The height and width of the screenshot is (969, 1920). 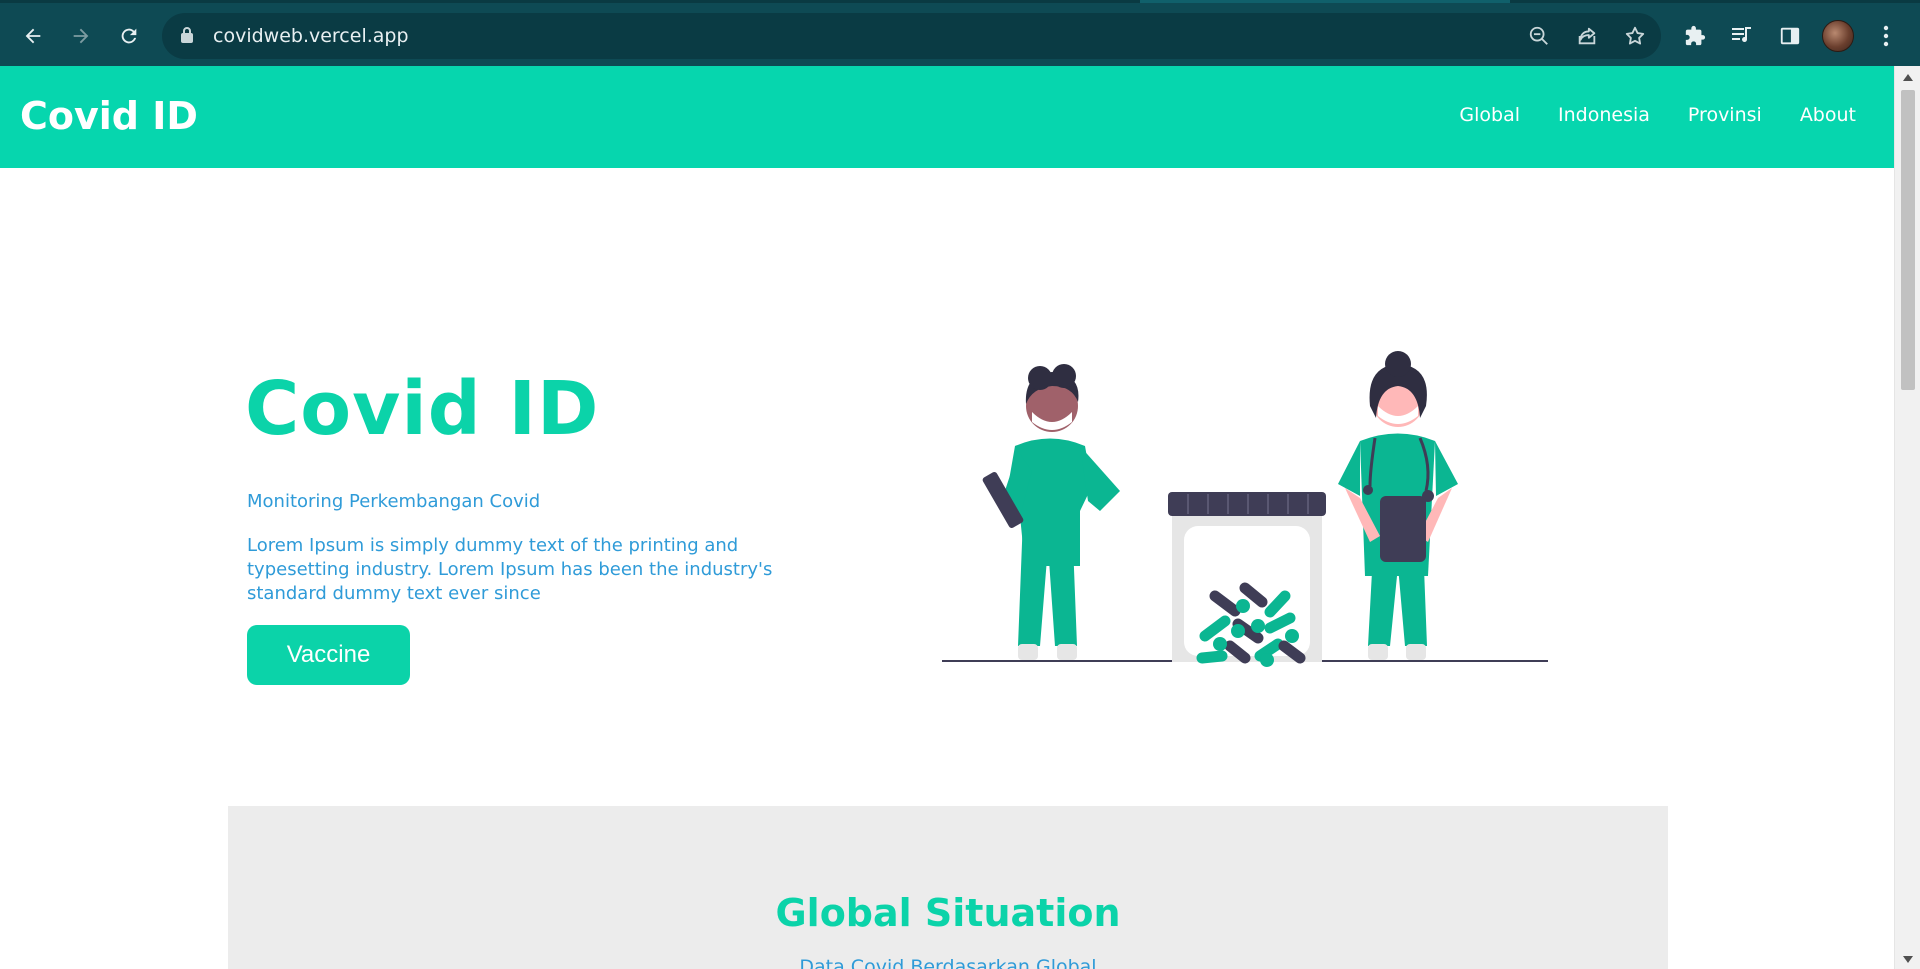 What do you see at coordinates (1790, 36) in the screenshot?
I see `side-panel-icon` at bounding box center [1790, 36].